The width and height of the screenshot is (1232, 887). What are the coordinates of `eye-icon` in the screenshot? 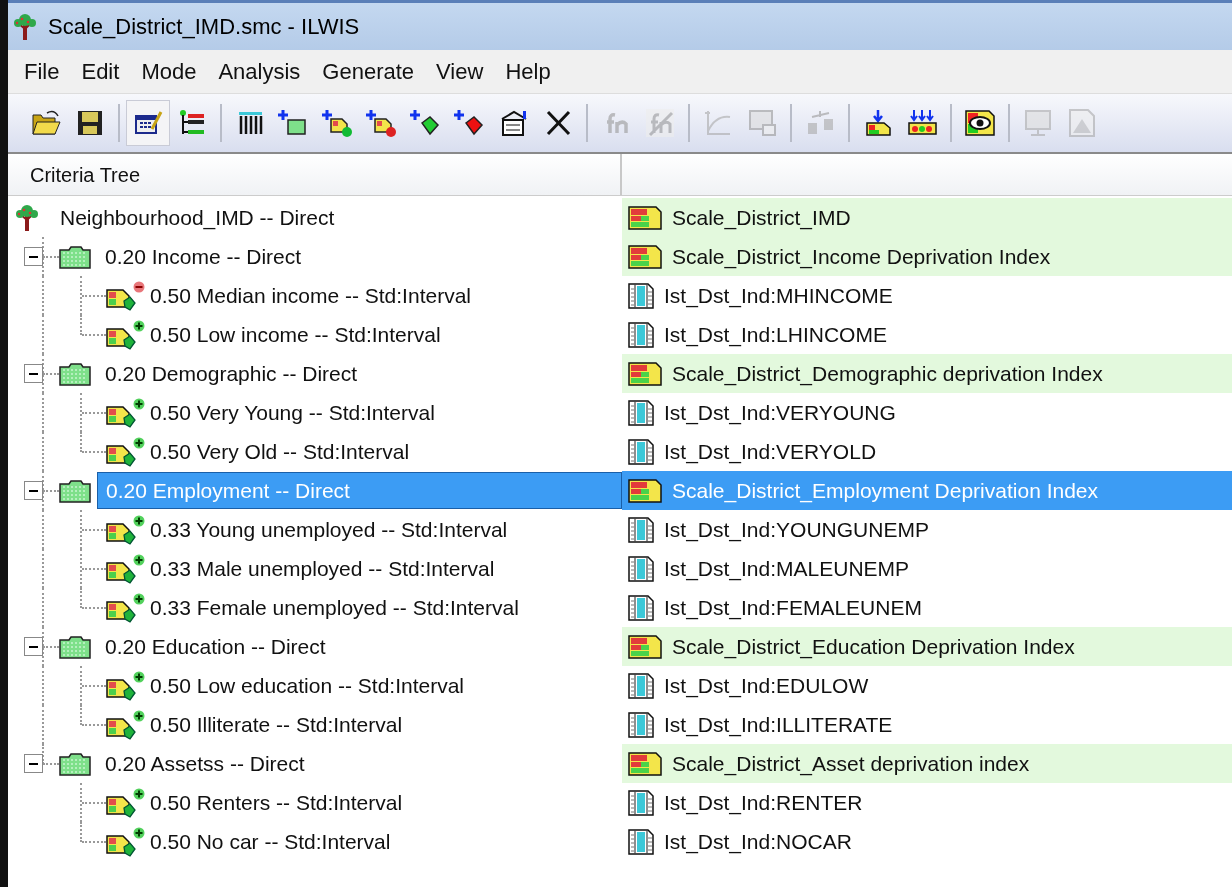 It's located at (980, 123).